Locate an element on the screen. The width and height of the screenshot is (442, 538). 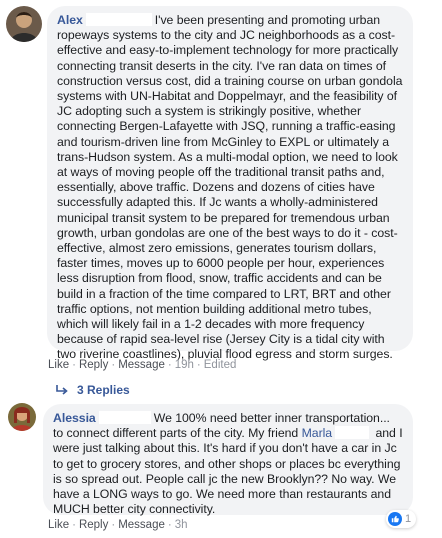
comment-actions: Like · Reply · Message · 3h is located at coordinates (118, 525).